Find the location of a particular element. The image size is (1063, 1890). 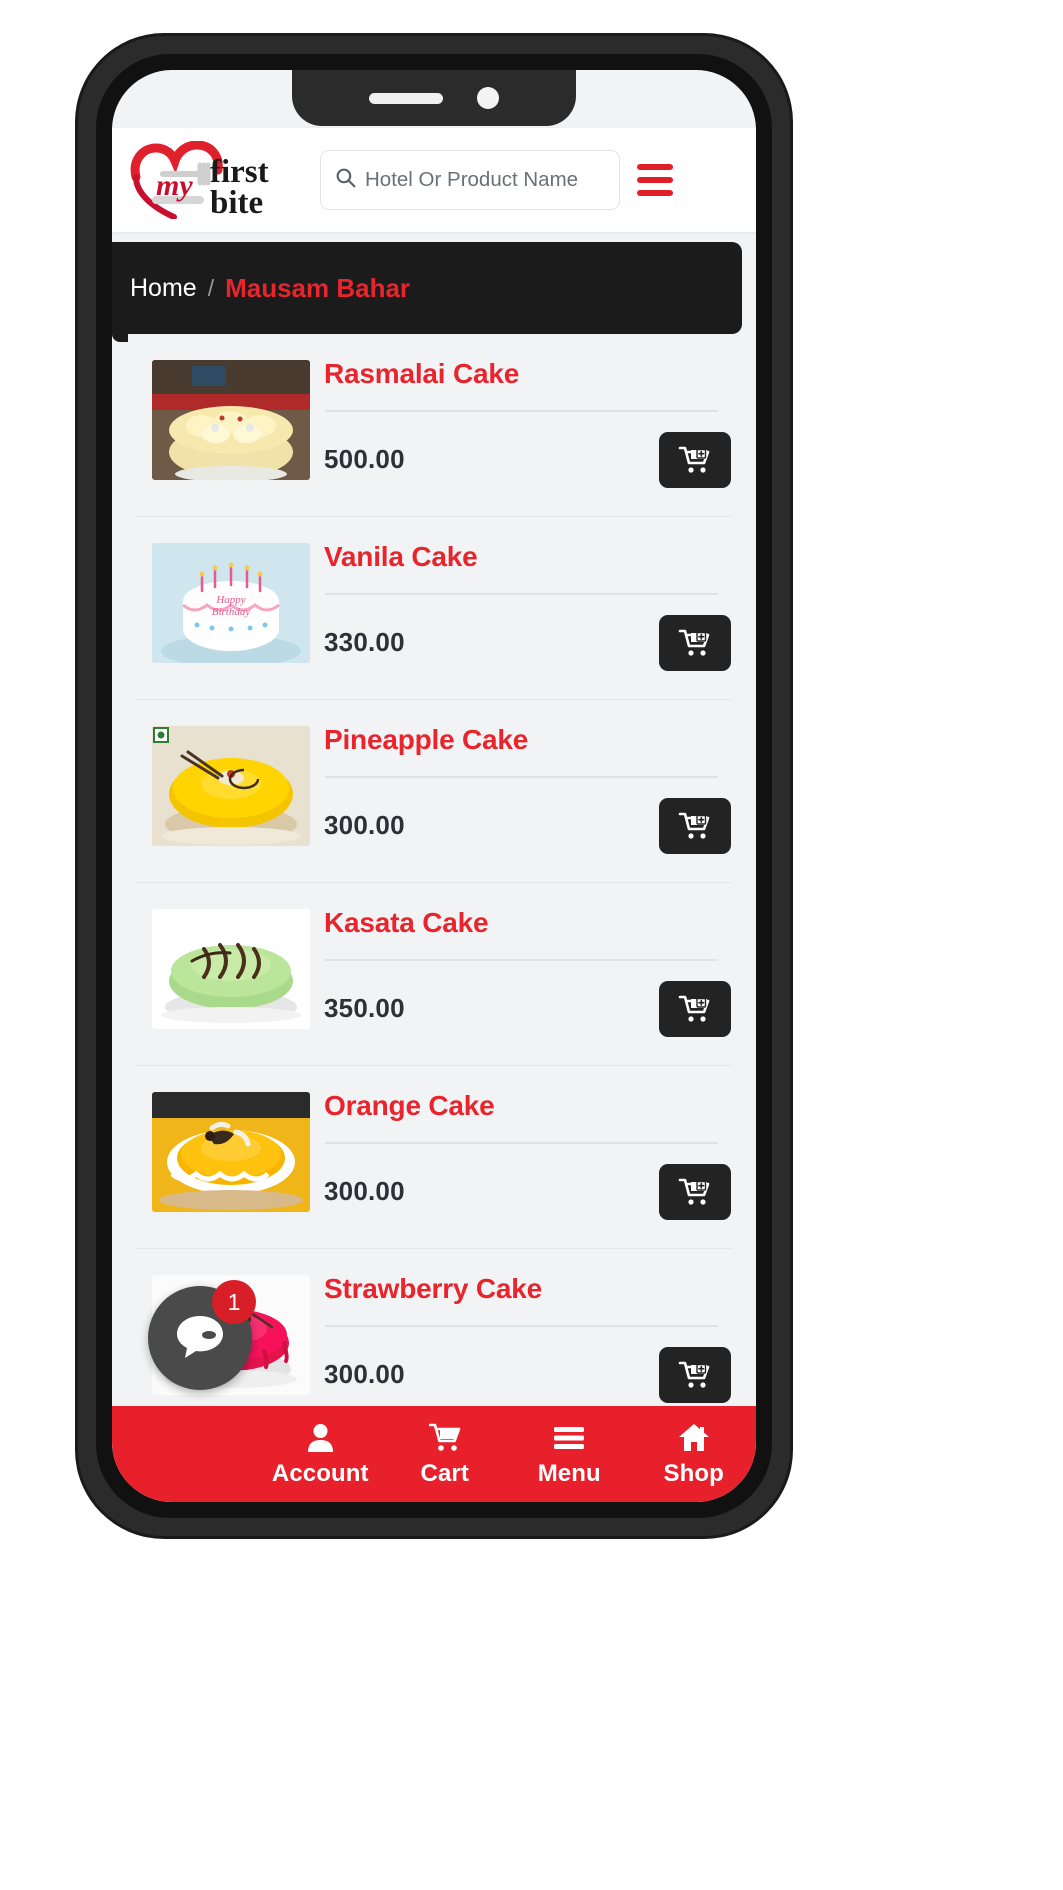

hamburger-icon is located at coordinates (569, 1438).